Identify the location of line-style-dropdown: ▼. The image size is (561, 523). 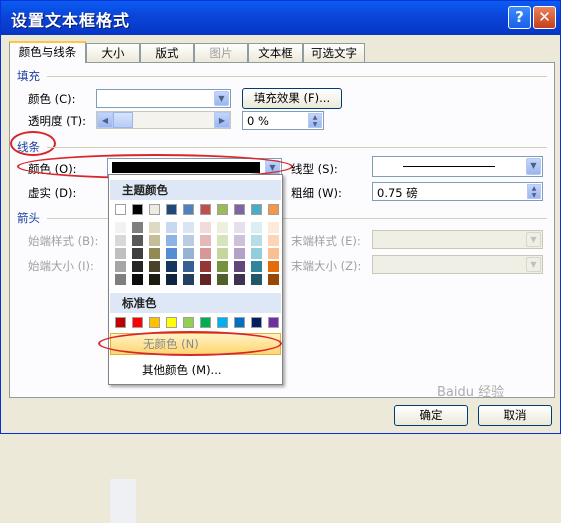
(457, 166).